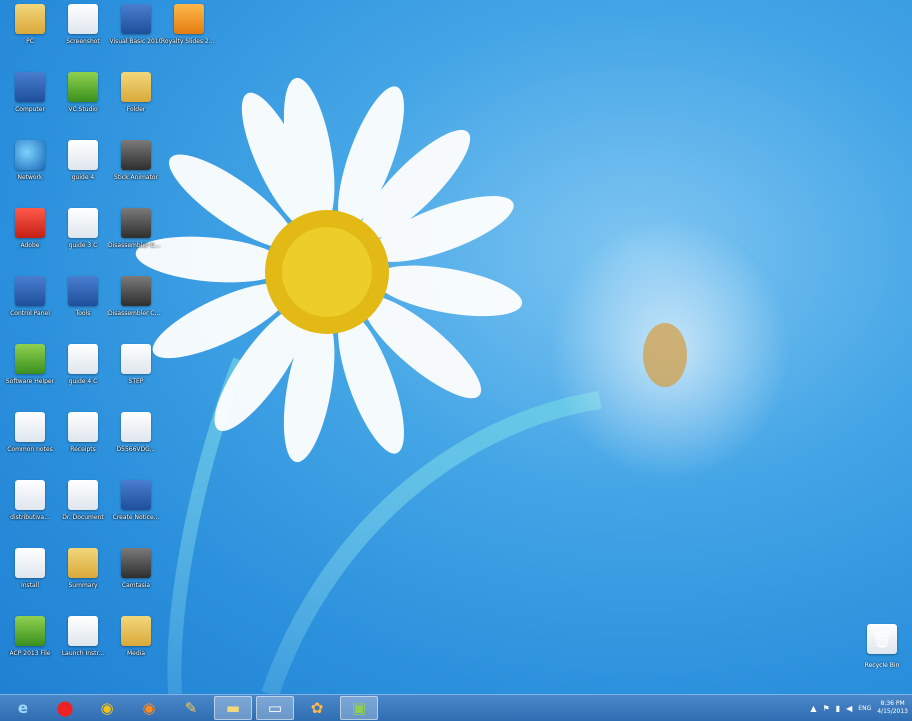 The width and height of the screenshot is (912, 721). What do you see at coordinates (30, 377) in the screenshot?
I see `desktop-icon-software-helper: Software Helper` at bounding box center [30, 377].